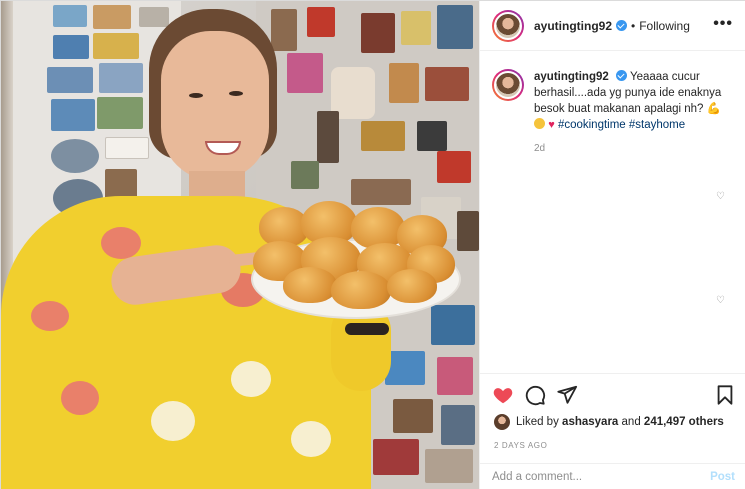  Describe the element at coordinates (722, 477) in the screenshot. I see `post-comment-button: Post` at that location.